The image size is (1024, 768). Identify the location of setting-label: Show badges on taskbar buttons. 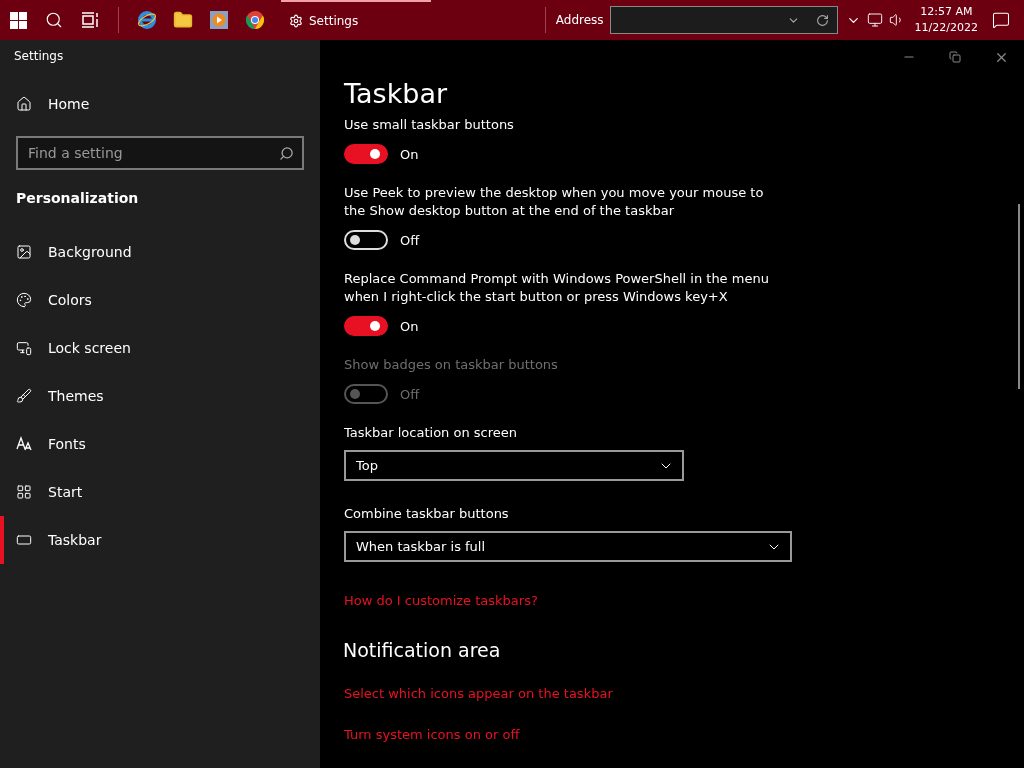
(451, 365).